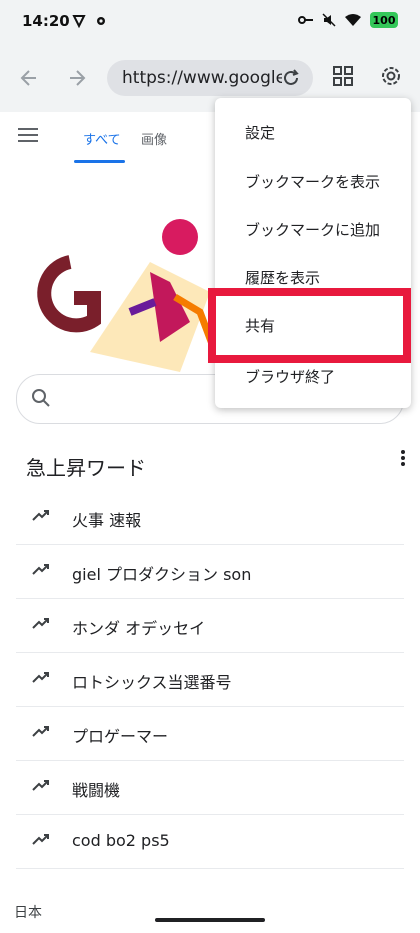 The height and width of the screenshot is (933, 420). I want to click on menu-item-show-bookmarks: ブックマークを表示, so click(313, 181).